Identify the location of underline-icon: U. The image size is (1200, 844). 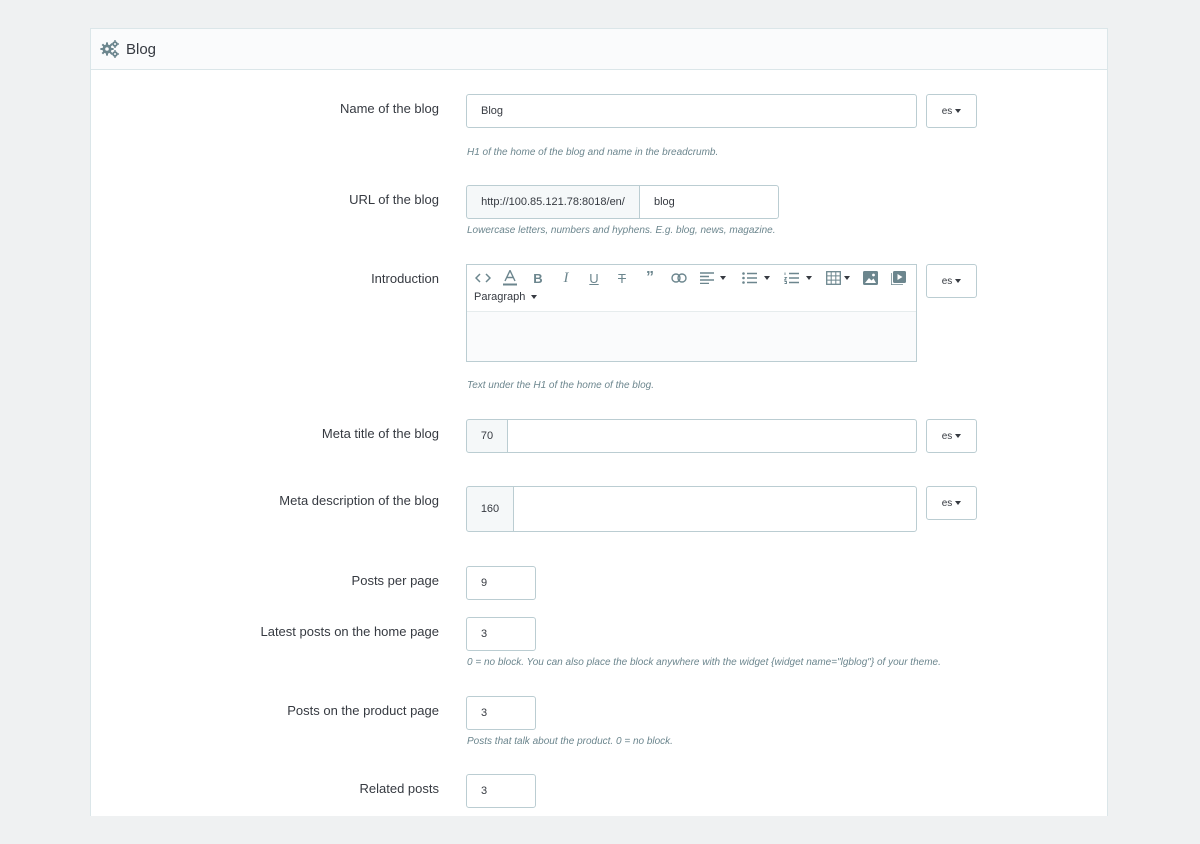
(594, 278).